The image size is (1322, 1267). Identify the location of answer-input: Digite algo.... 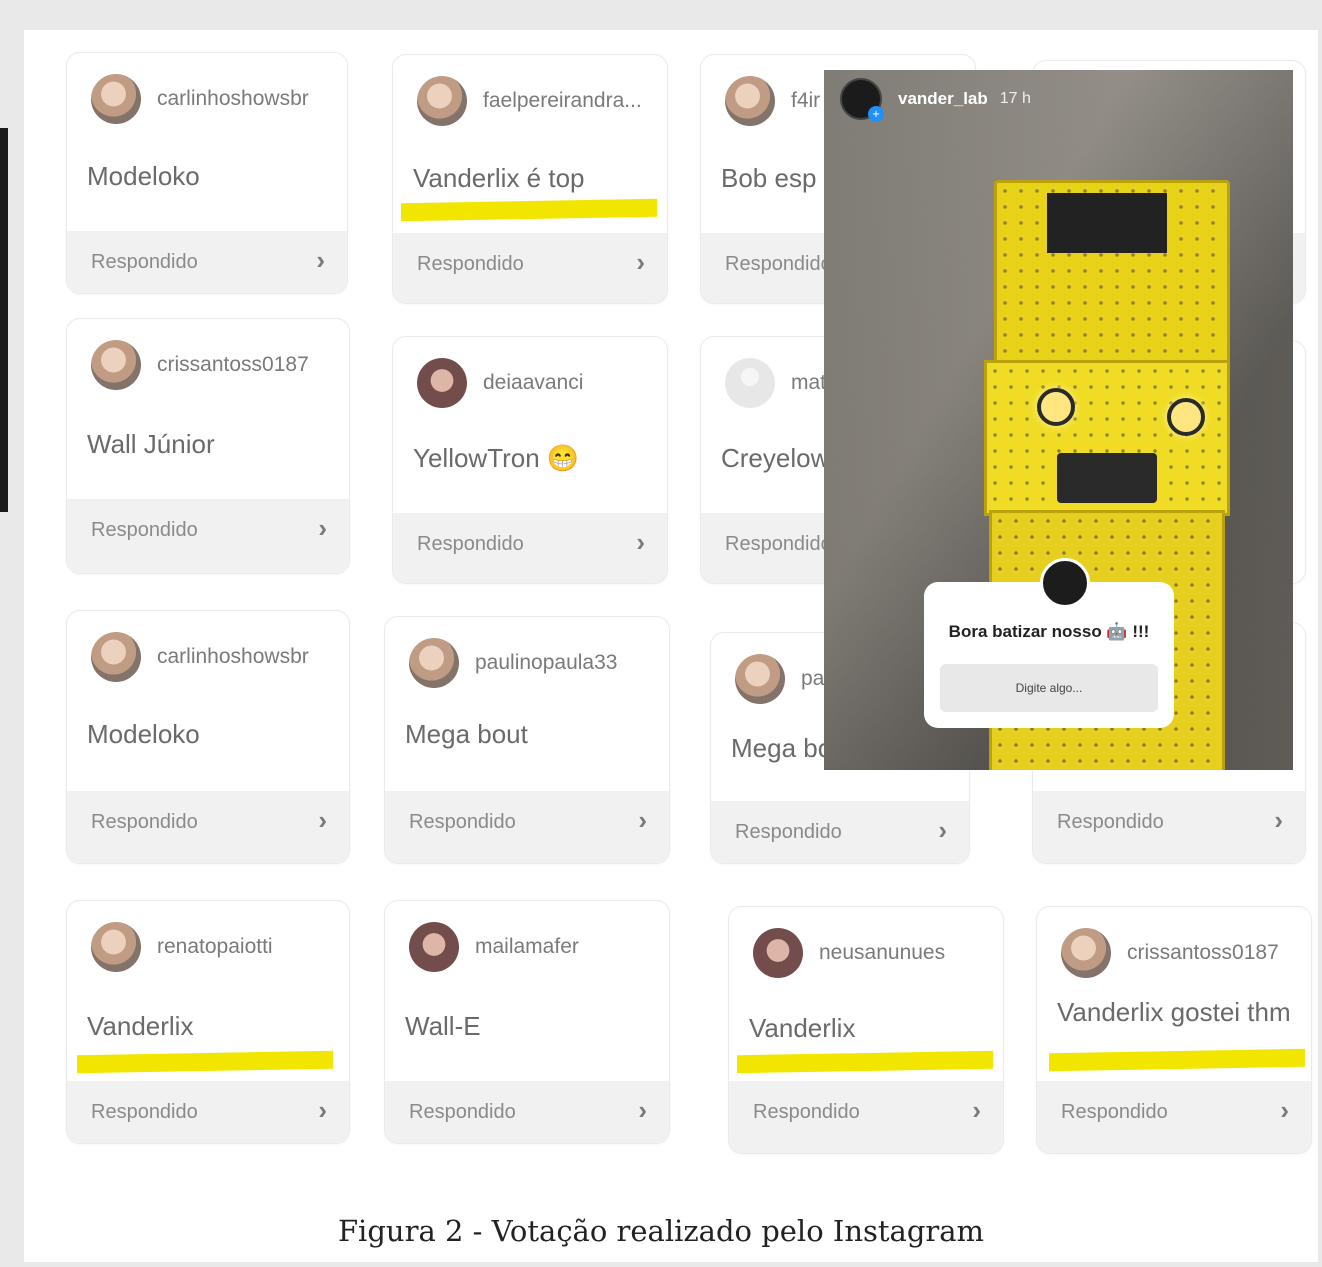
(1049, 688).